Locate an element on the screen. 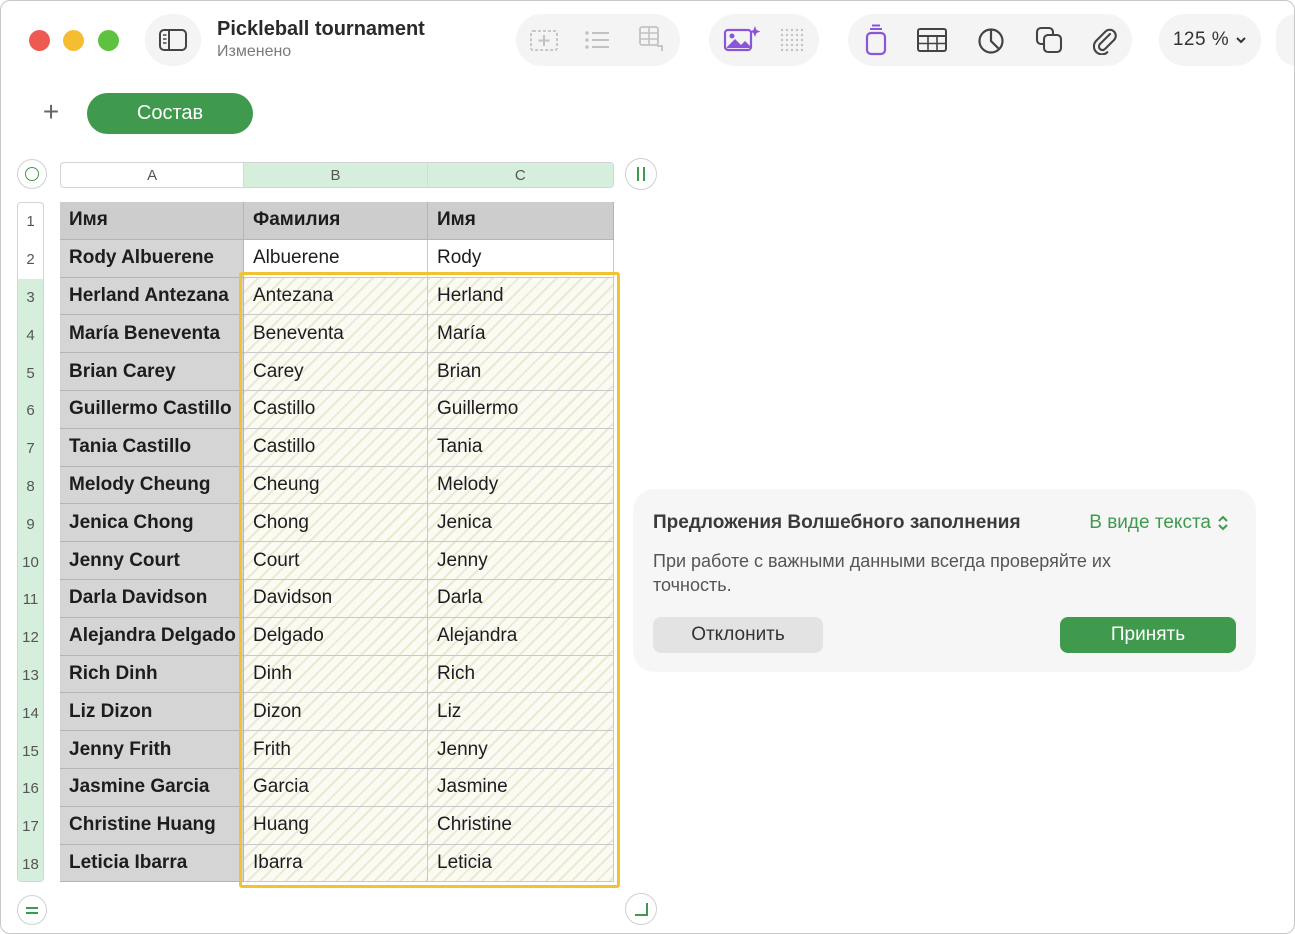  table-cell: Guillermo Castillo is located at coordinates (152, 410).